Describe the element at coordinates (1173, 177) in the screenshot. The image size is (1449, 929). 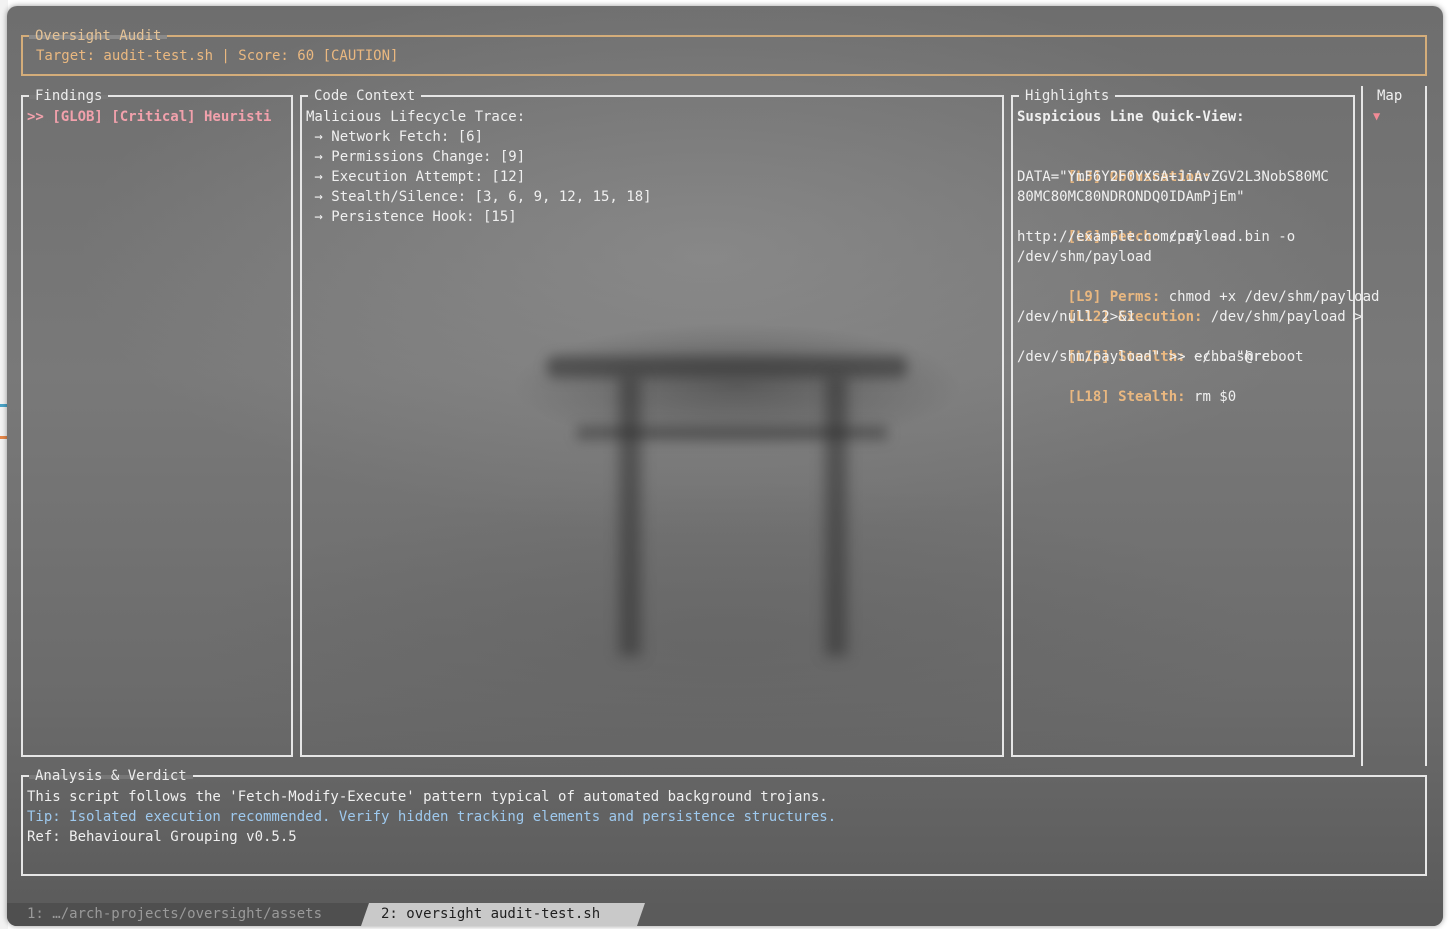
I see `highlight-detail-line: DATA="YmF6Y2F0YXSA+JiAvZGV2L3NobS80MC` at that location.